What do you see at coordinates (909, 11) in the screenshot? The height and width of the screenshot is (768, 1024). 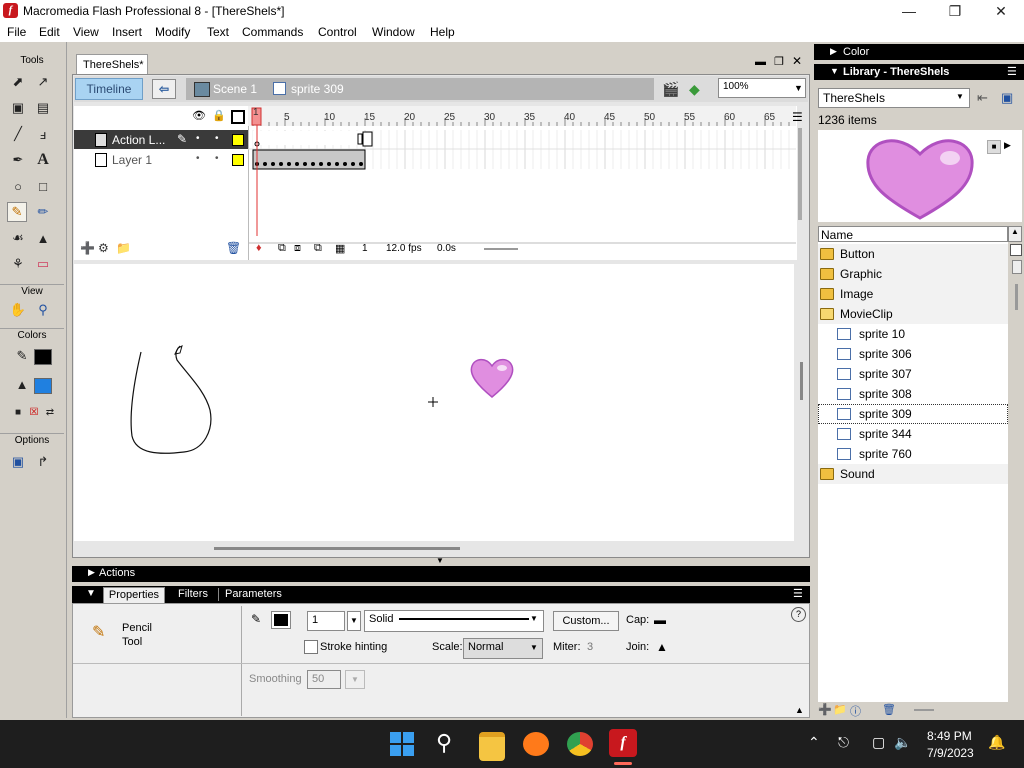 I see `minimize-button: —` at bounding box center [909, 11].